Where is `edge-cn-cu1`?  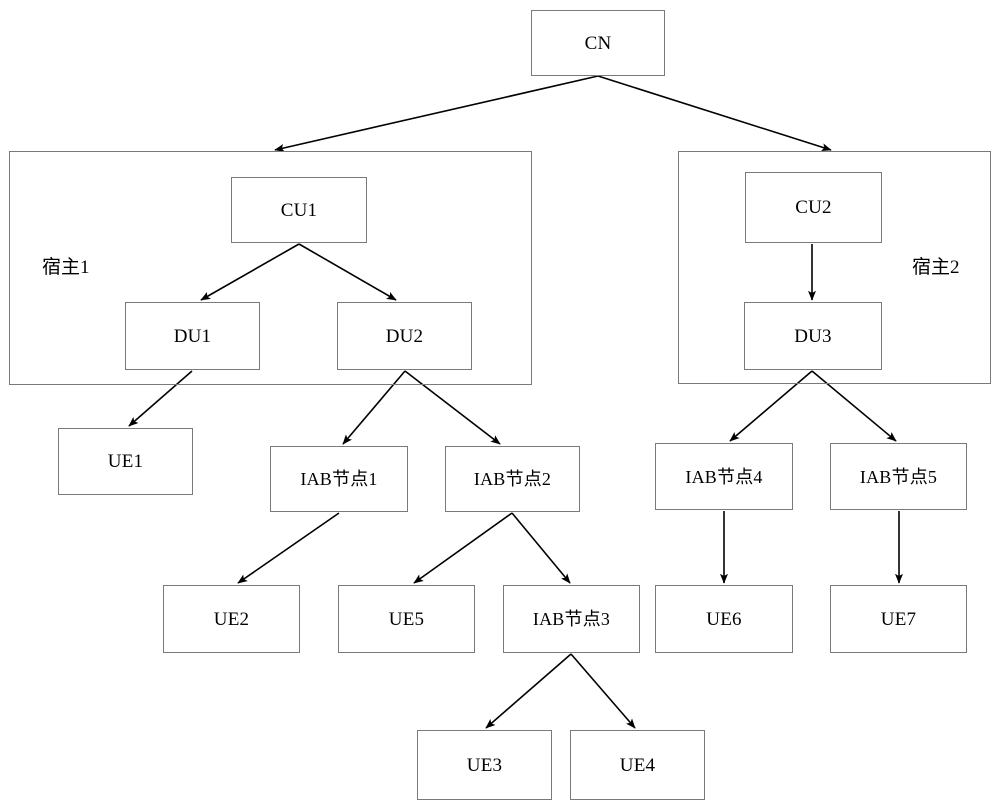
edge-cn-cu1 is located at coordinates (436, 113).